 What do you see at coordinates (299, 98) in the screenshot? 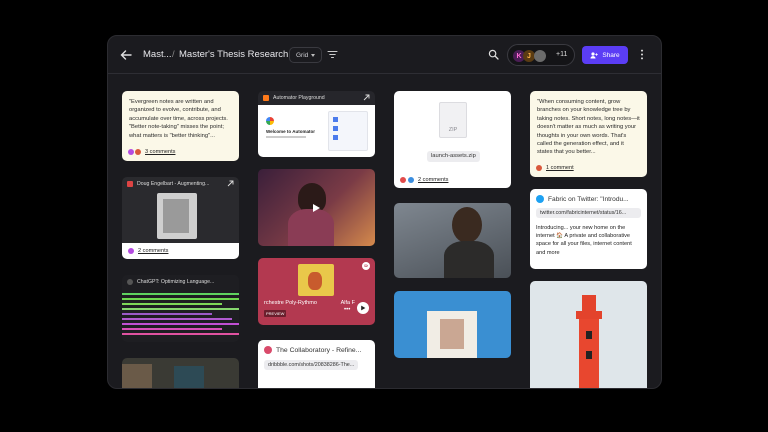
I see `link-title: Automator Playground` at bounding box center [299, 98].